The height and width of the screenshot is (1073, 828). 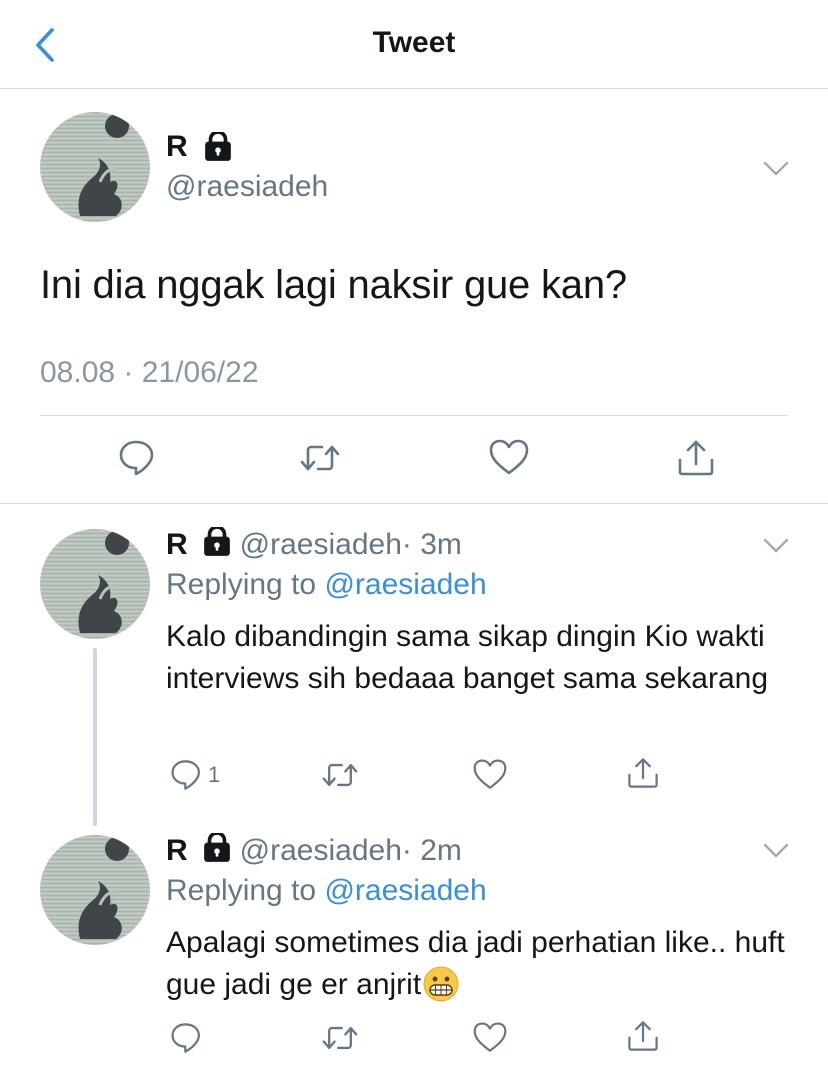 What do you see at coordinates (431, 544) in the screenshot?
I see `reply-time: · 3m` at bounding box center [431, 544].